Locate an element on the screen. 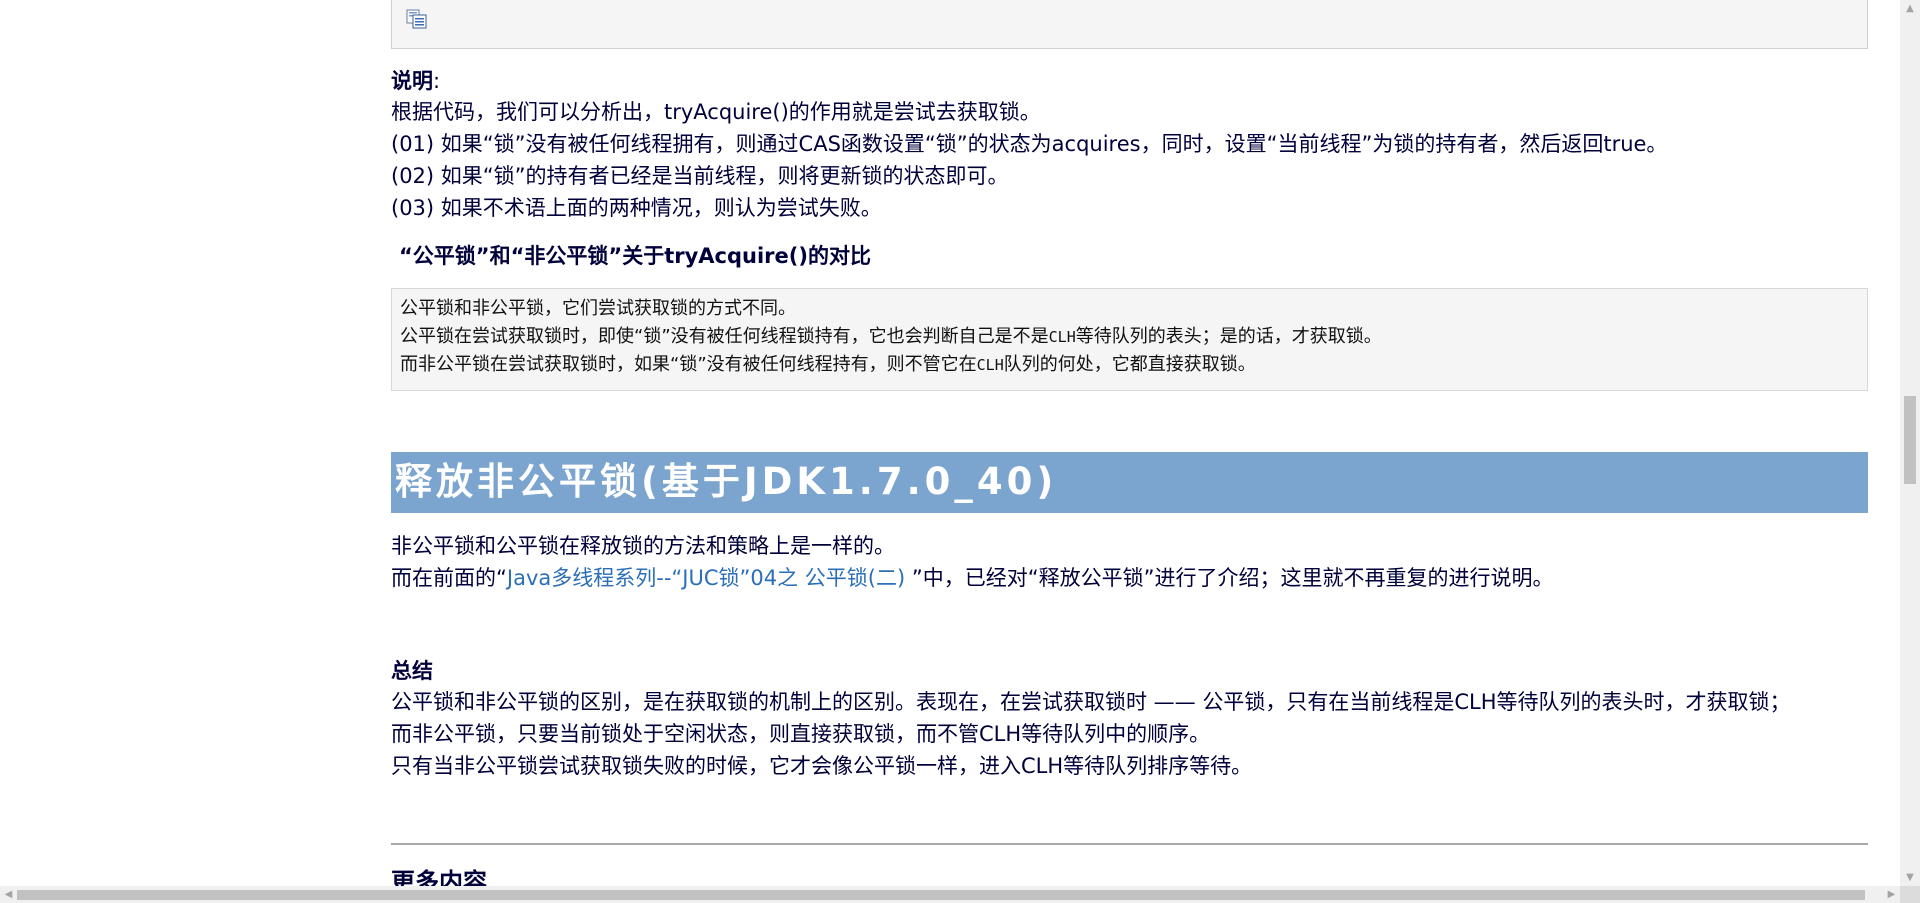  scroll-right-arrow-icon: ▶ is located at coordinates (1891, 894).